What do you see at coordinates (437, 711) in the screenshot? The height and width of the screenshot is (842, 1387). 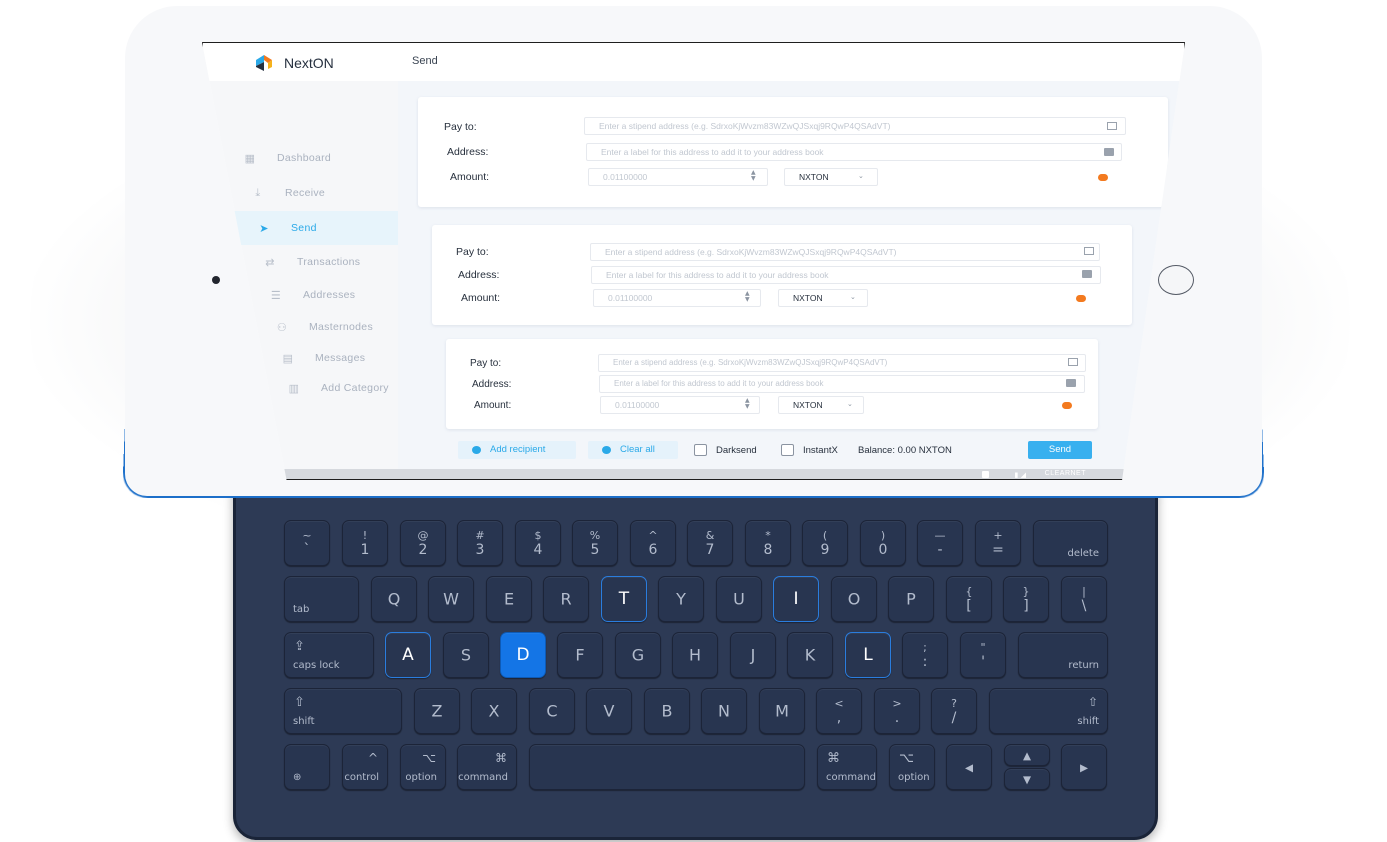 I see `key-Z: Z` at bounding box center [437, 711].